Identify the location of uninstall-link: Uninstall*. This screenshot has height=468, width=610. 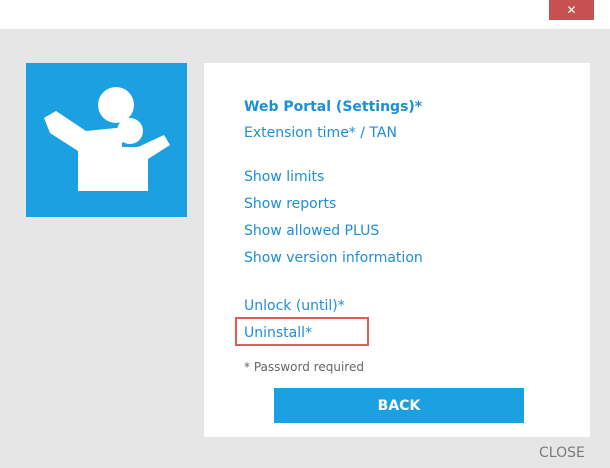
(278, 333).